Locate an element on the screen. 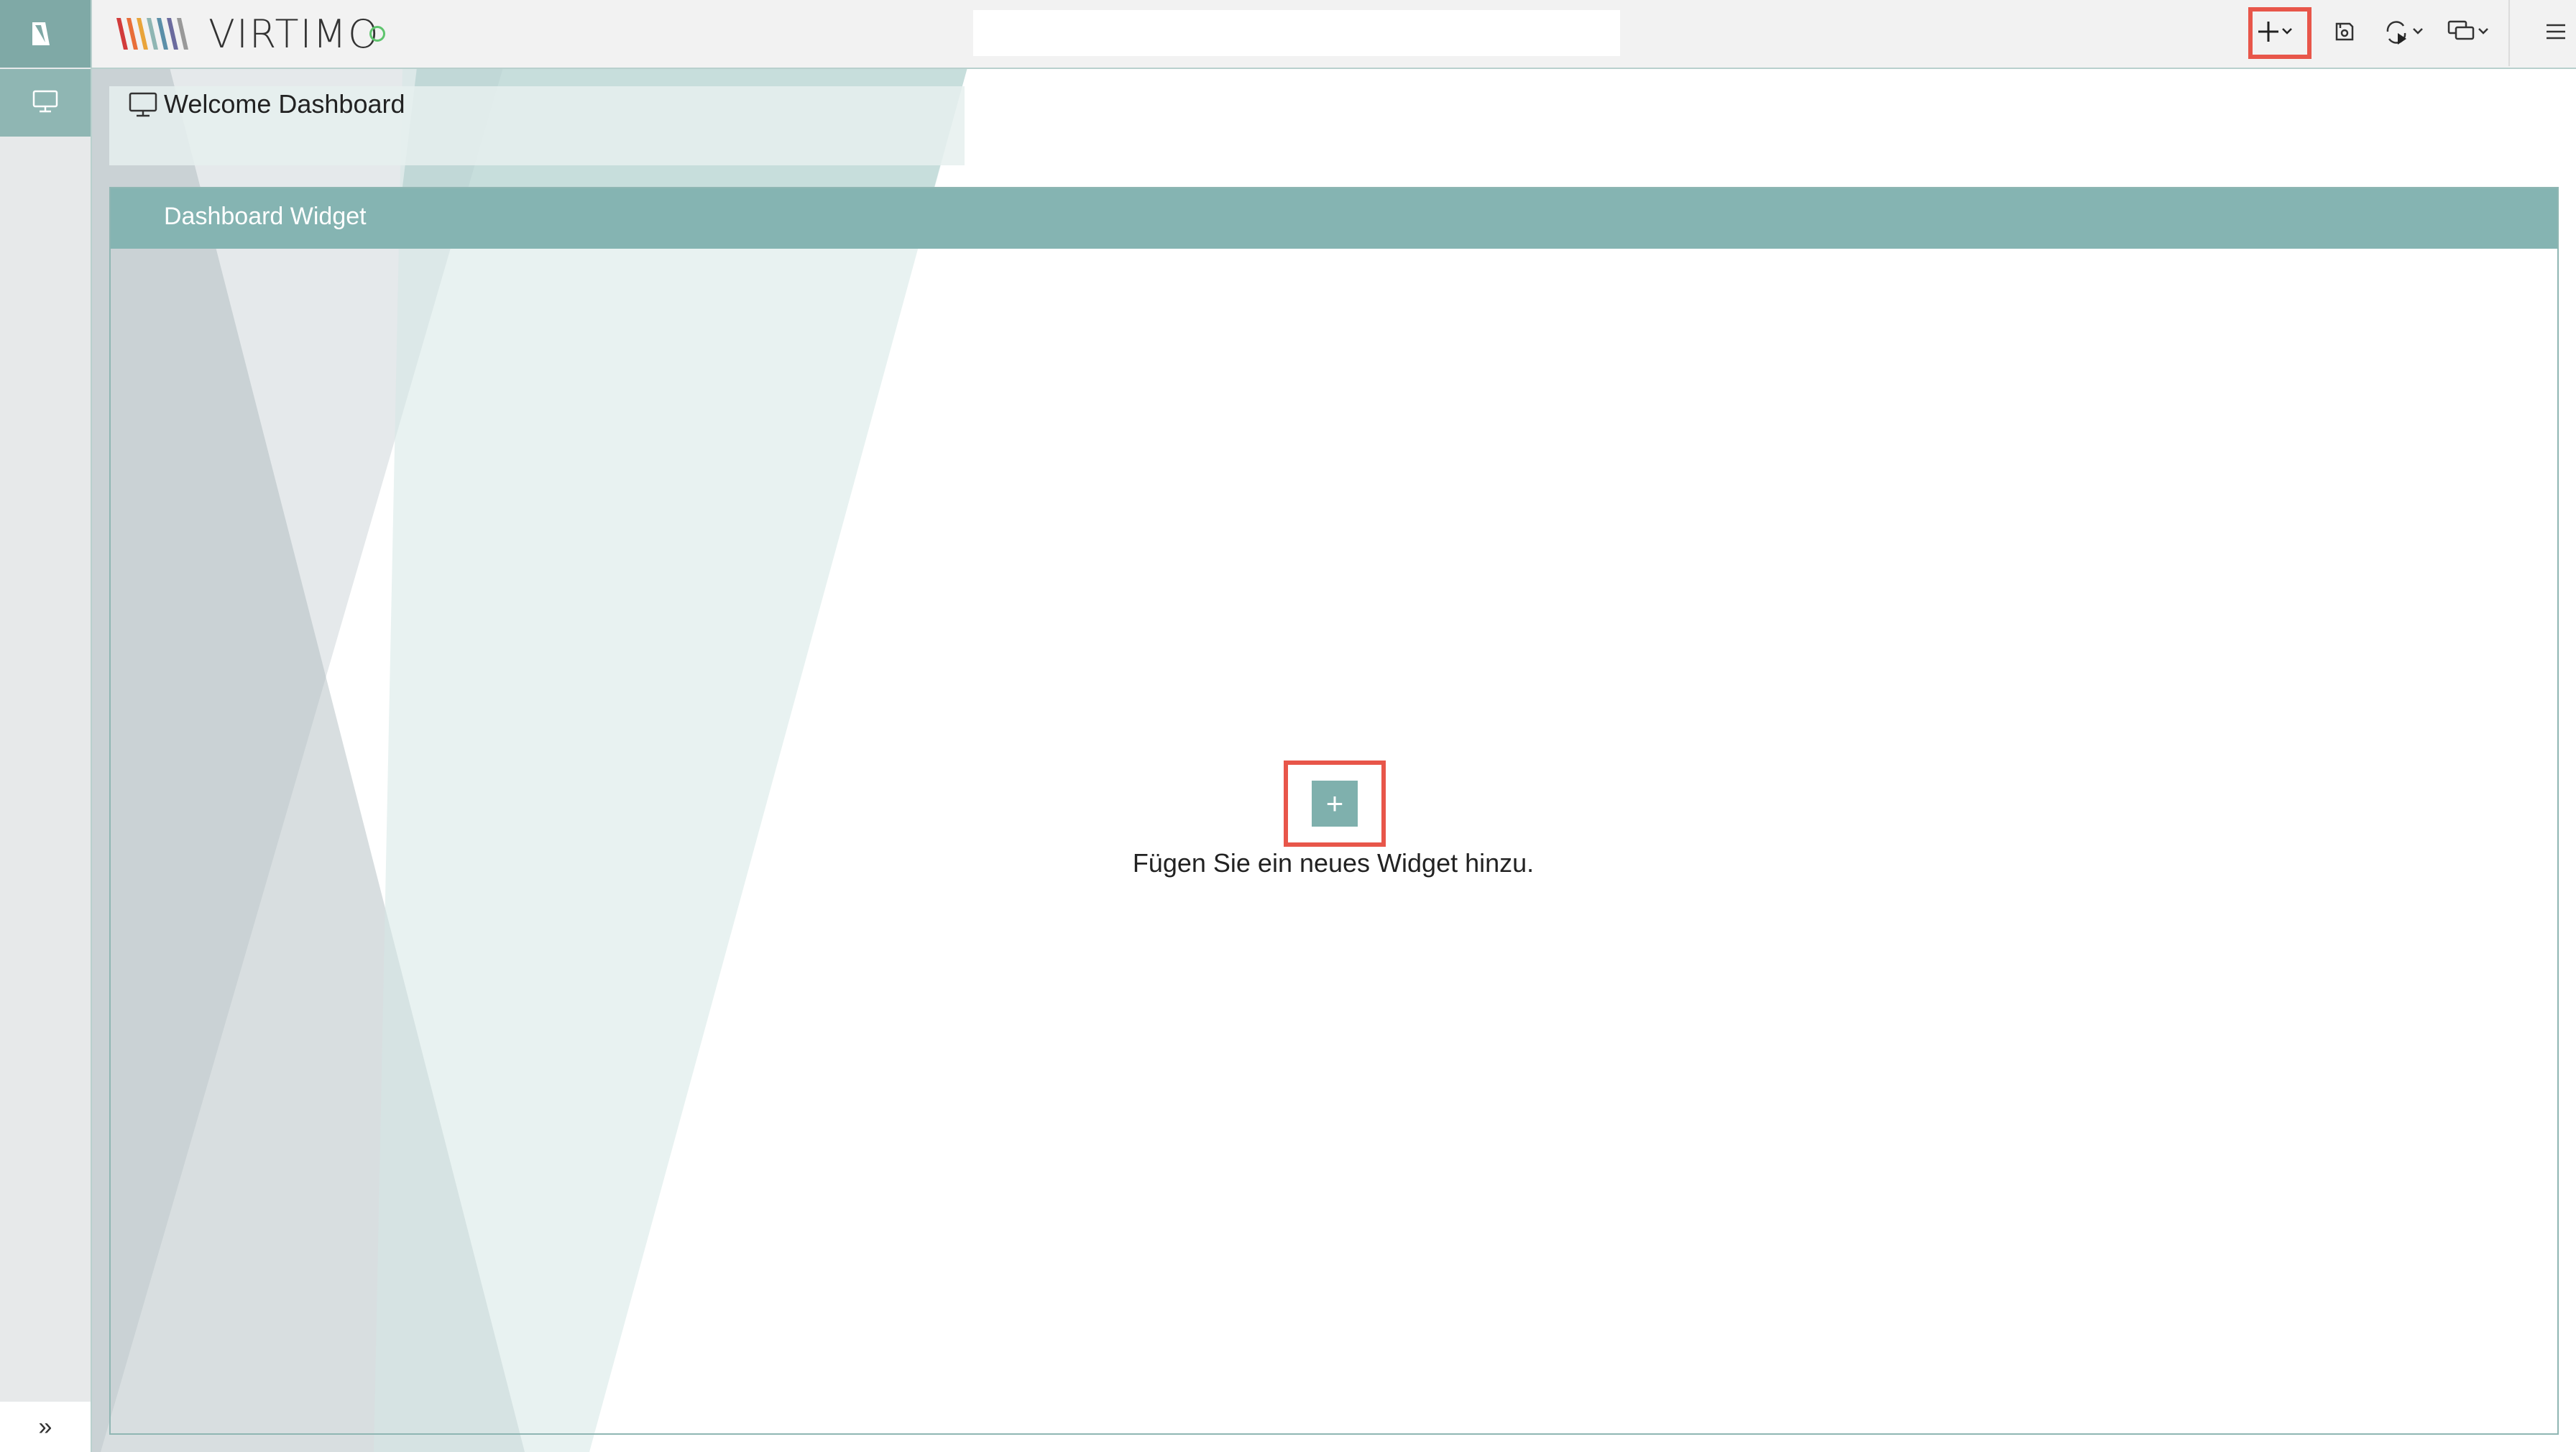  refresh-play-icon is located at coordinates (2405, 33).